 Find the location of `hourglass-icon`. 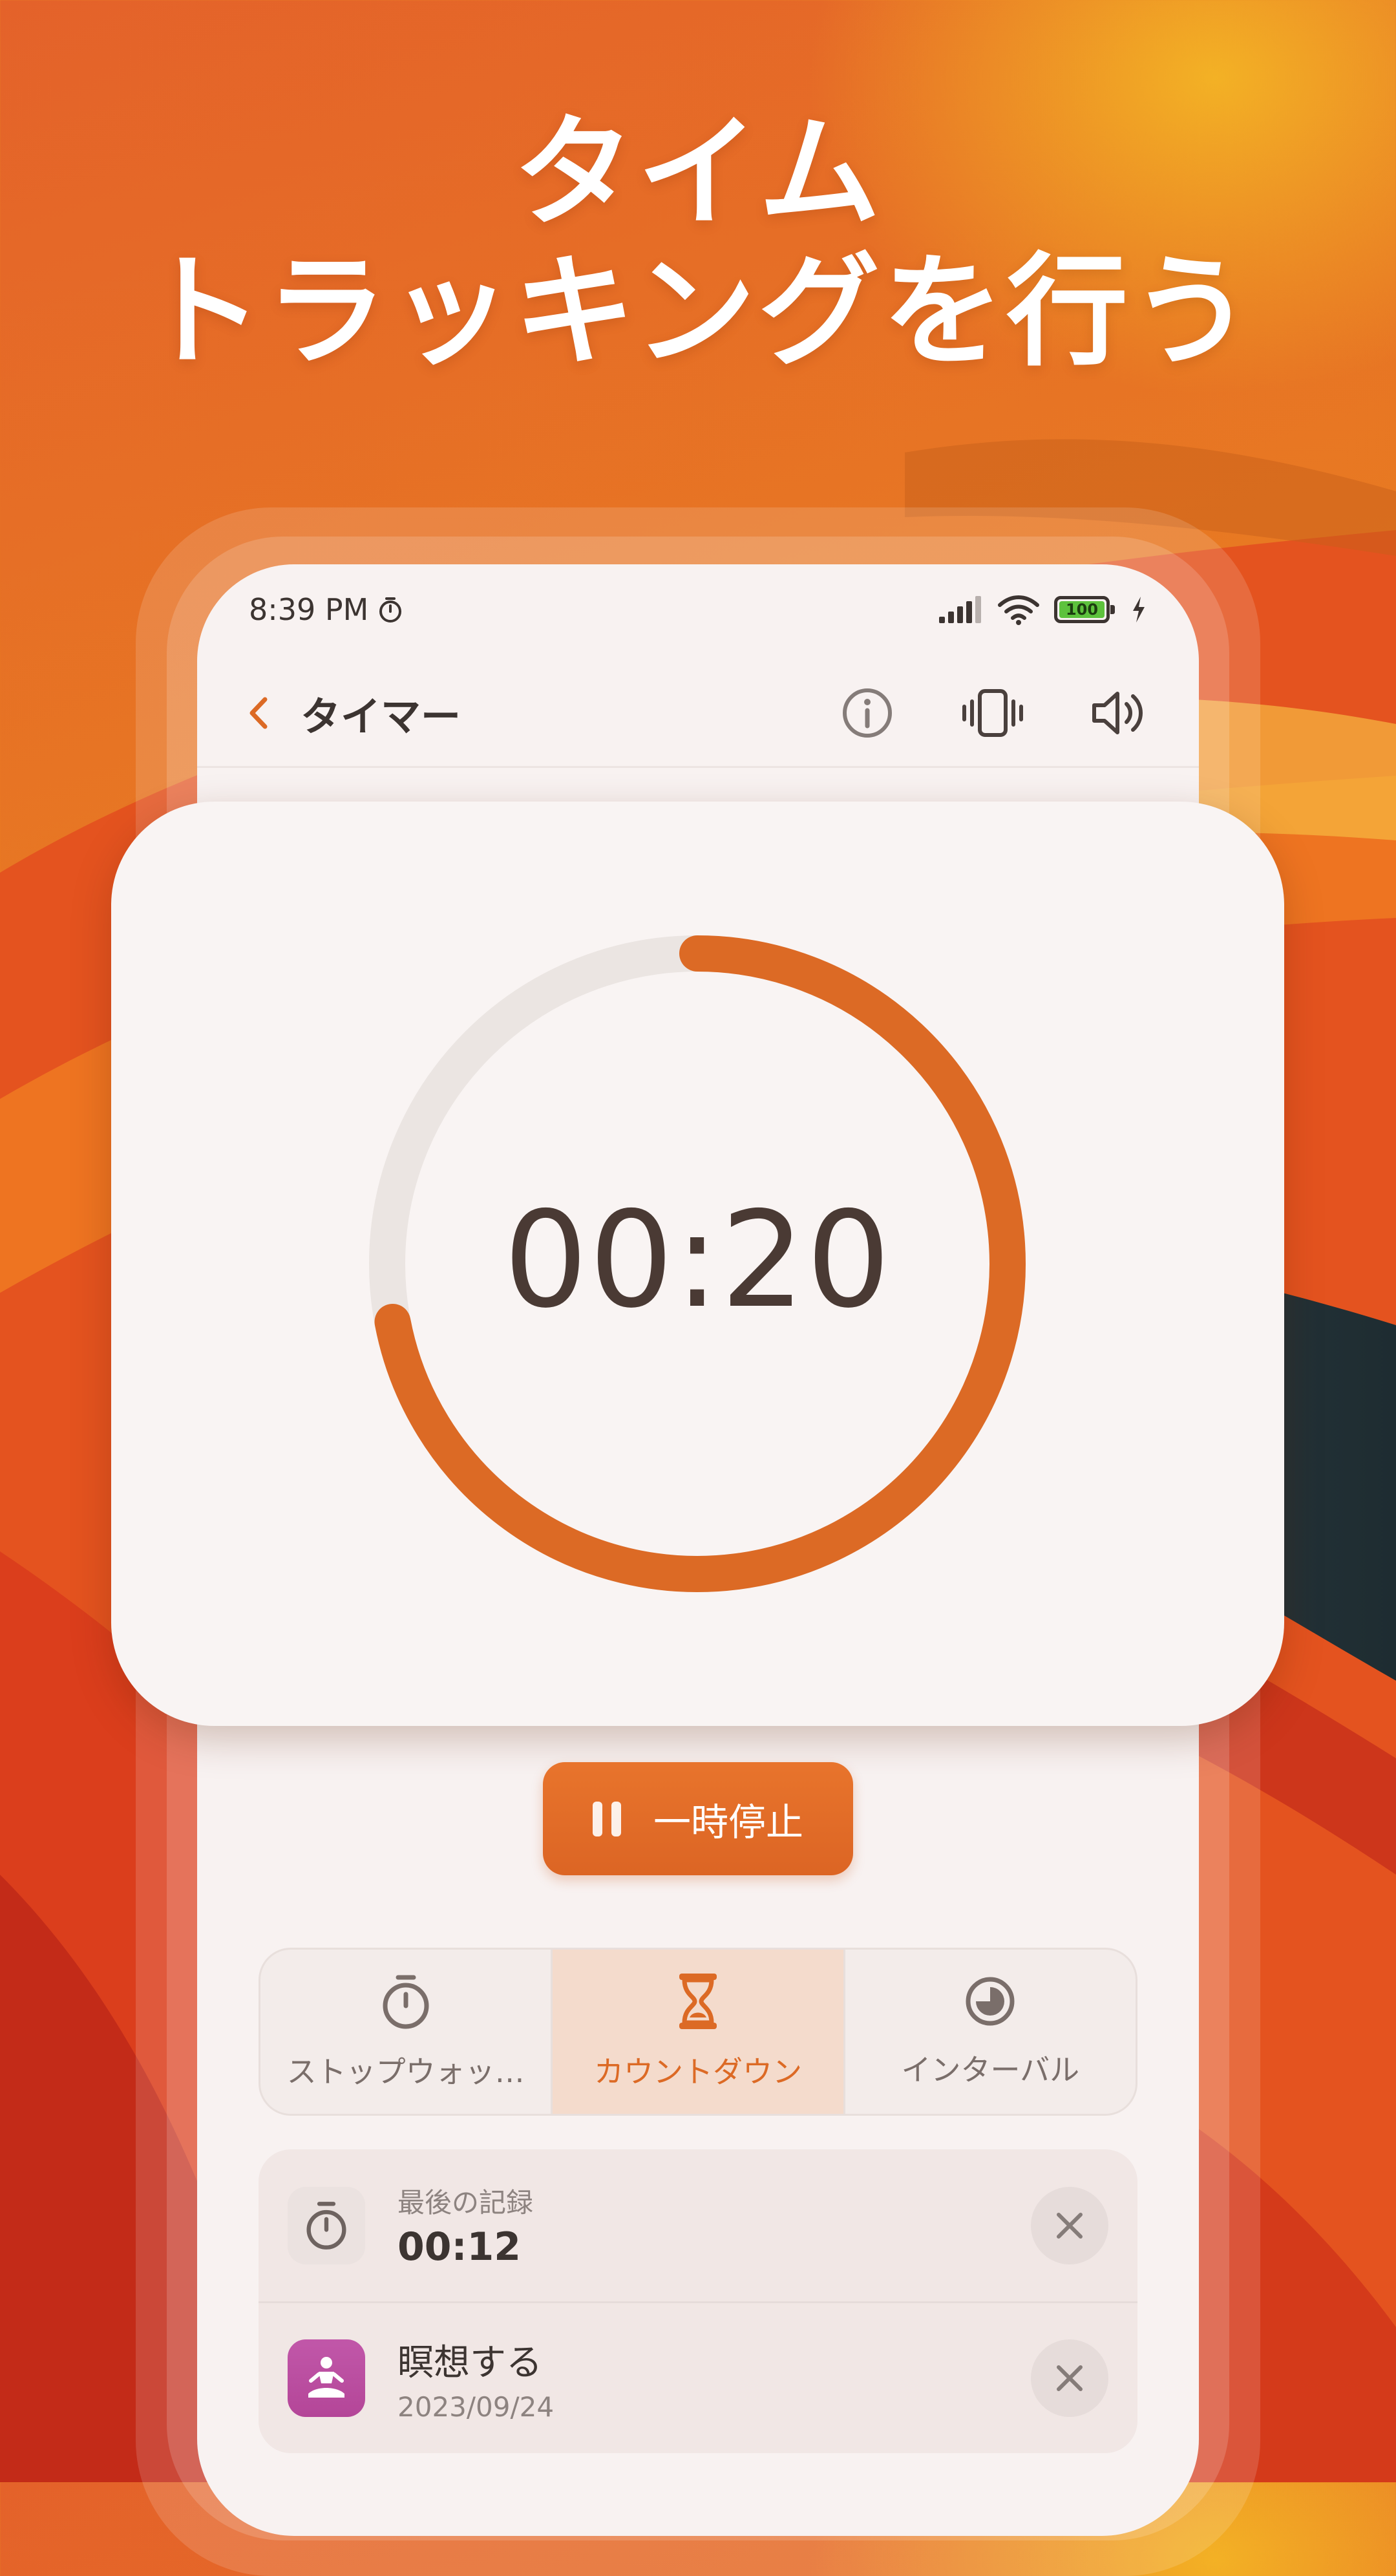

hourglass-icon is located at coordinates (698, 2001).